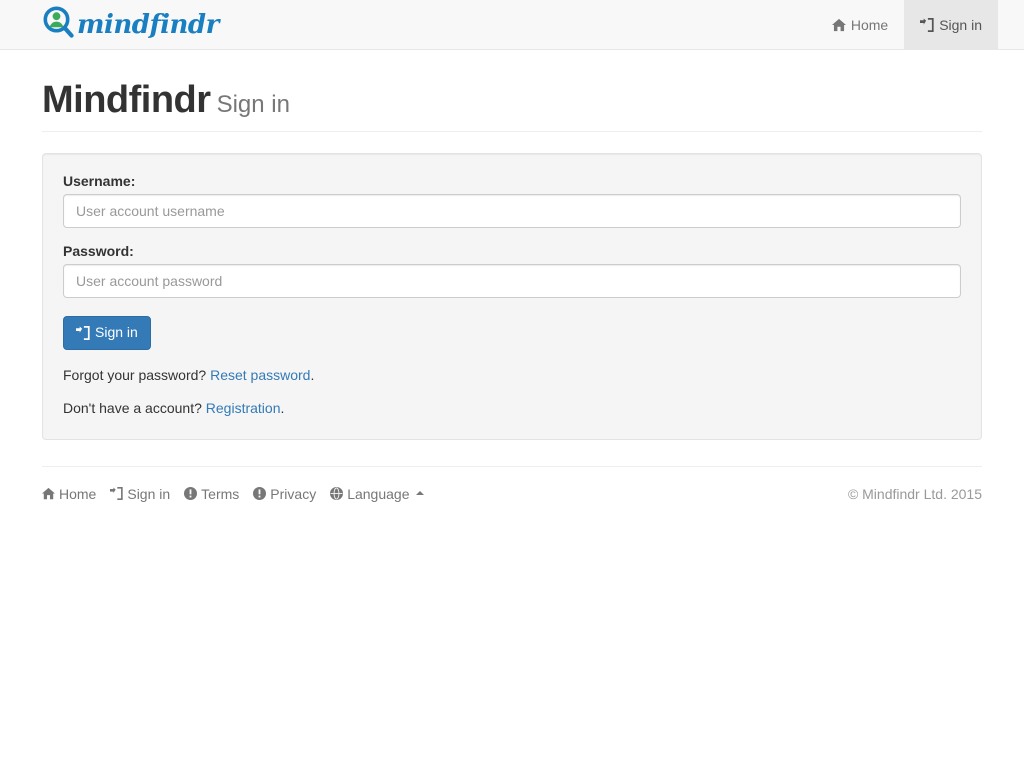 The height and width of the screenshot is (768, 1024). Describe the element at coordinates (78, 493) in the screenshot. I see `footer-link-home-label: Home` at that location.